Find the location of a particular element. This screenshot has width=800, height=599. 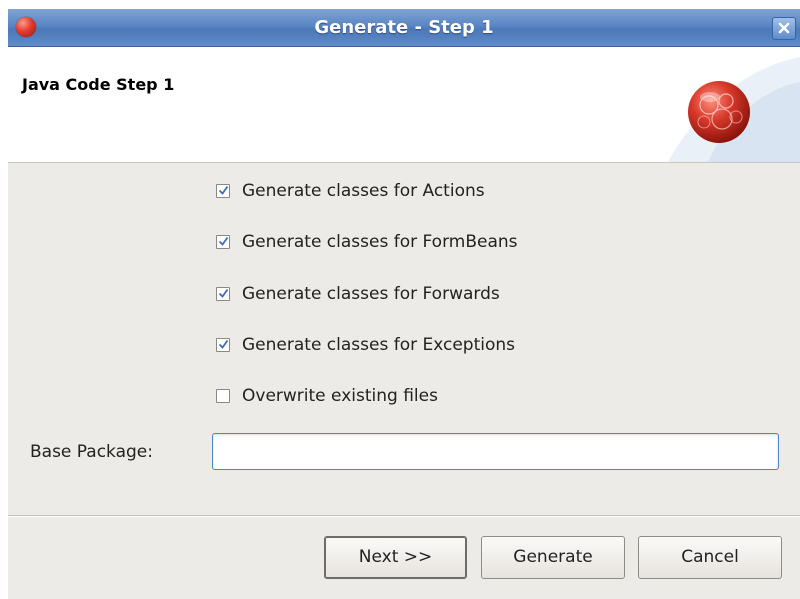

cancel-button: Cancel is located at coordinates (710, 557).